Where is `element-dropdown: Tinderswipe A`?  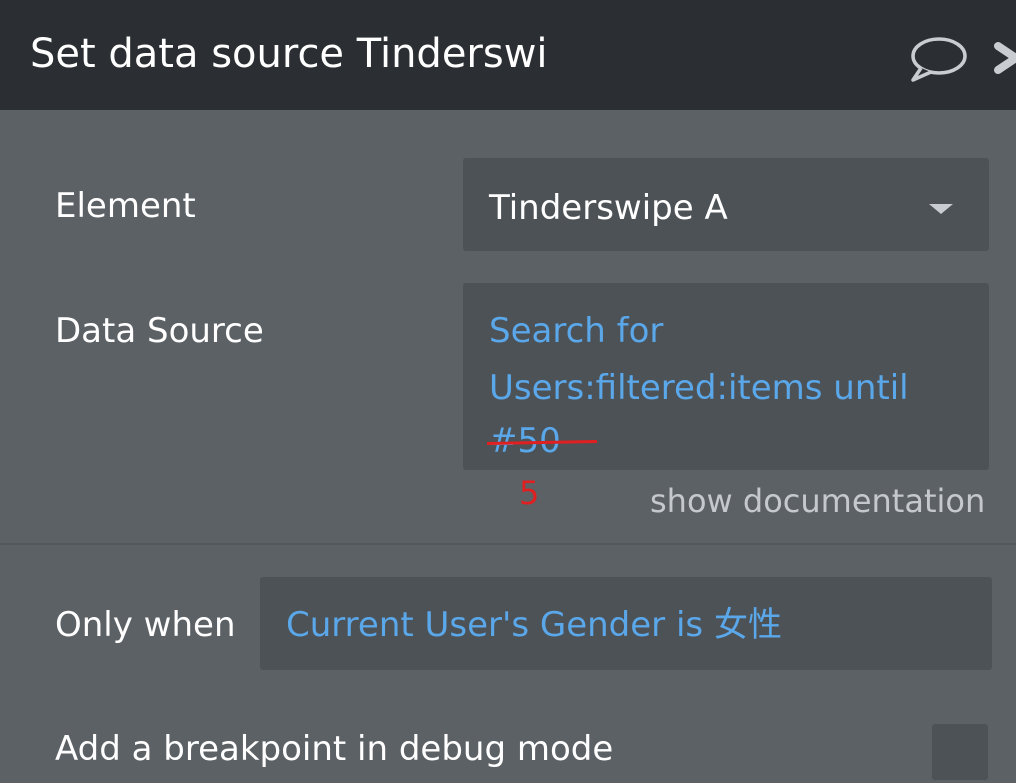 element-dropdown: Tinderswipe A is located at coordinates (726, 204).